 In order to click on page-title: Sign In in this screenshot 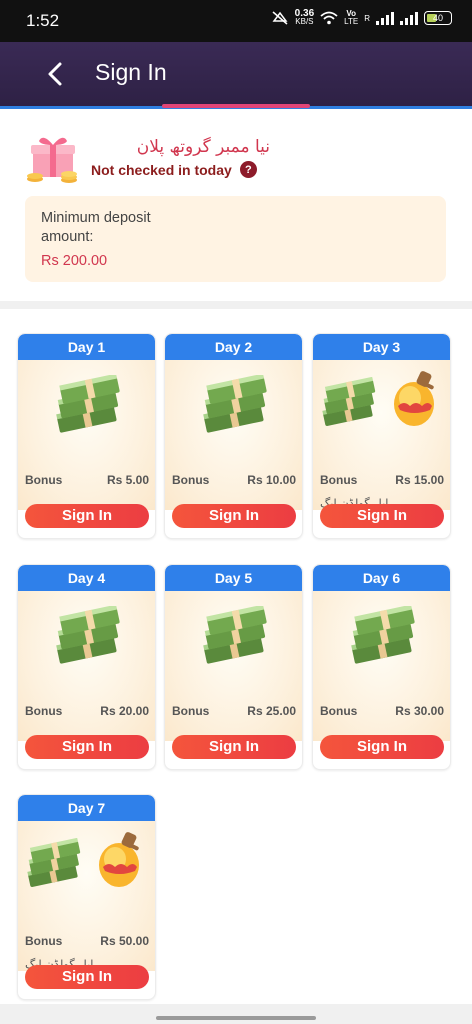, I will do `click(131, 72)`.